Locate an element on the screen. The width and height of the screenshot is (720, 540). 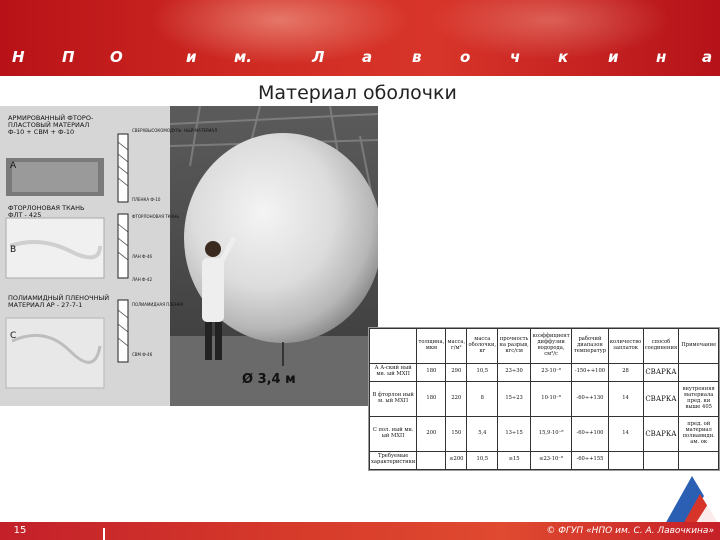
header-letter: н is located at coordinates (661, 57).